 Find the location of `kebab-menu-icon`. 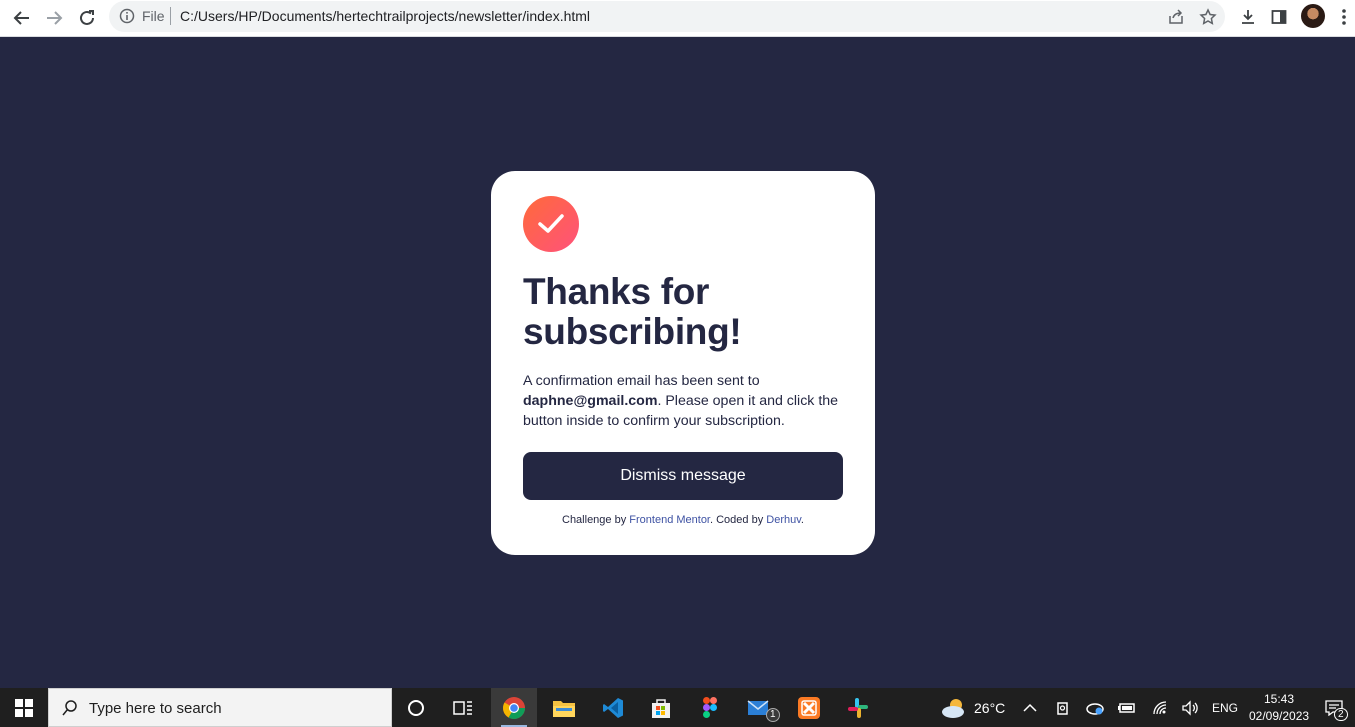

kebab-menu-icon is located at coordinates (1344, 17).